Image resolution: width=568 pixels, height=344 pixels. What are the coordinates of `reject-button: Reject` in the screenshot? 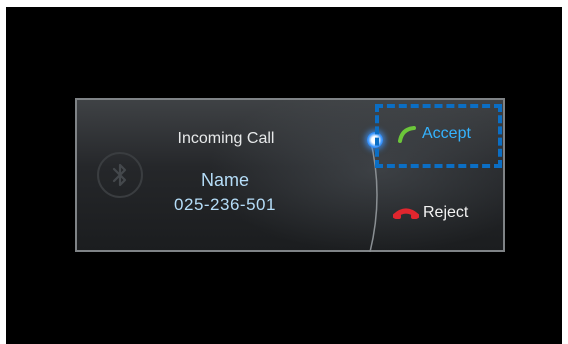 It's located at (445, 213).